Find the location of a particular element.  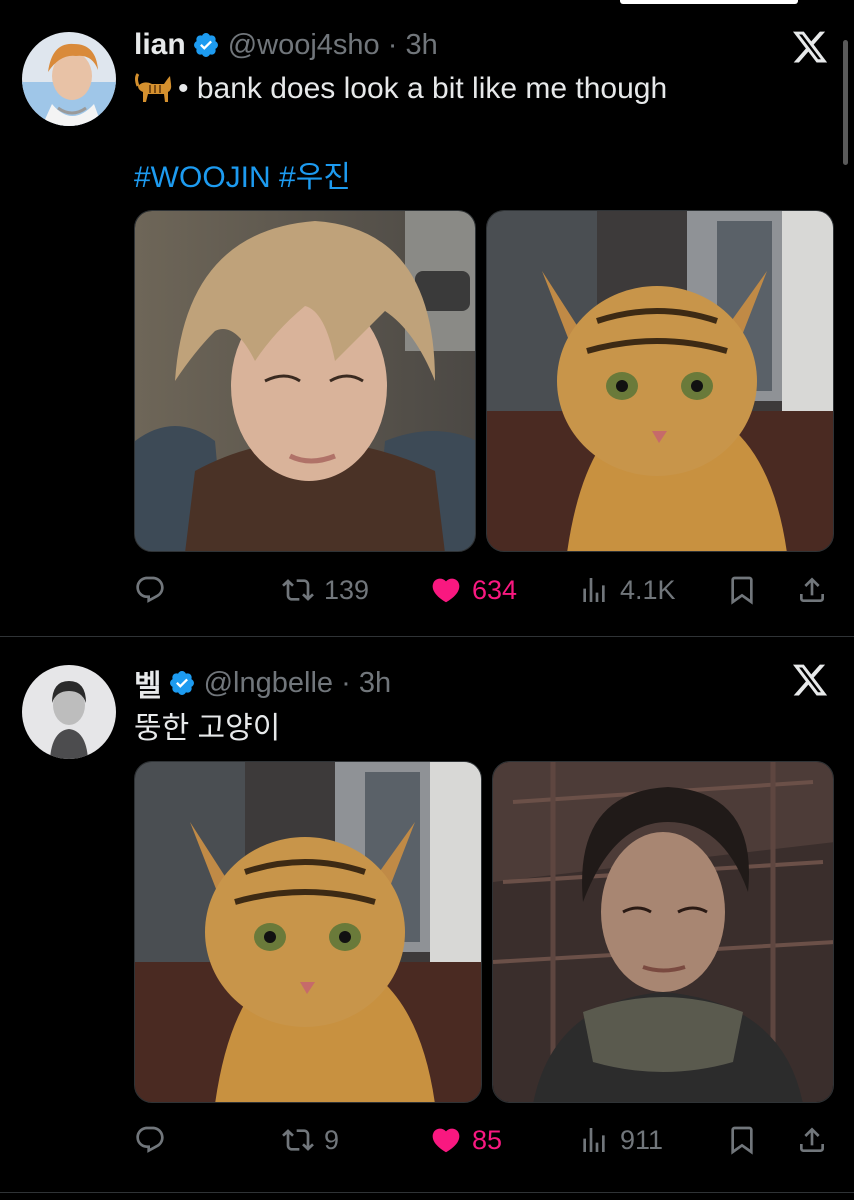

repost-count: 139 is located at coordinates (347, 589).